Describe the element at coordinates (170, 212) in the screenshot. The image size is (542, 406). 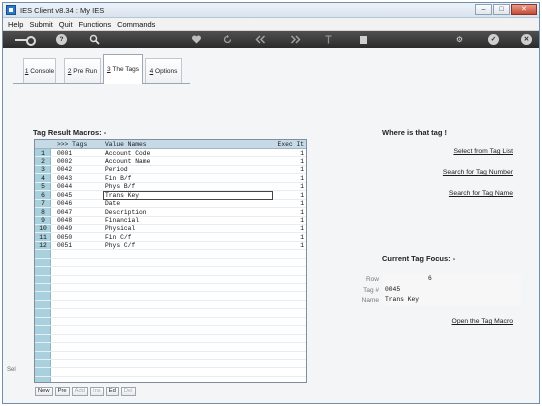
I see `table-row: 8 0047 Description 1` at that location.